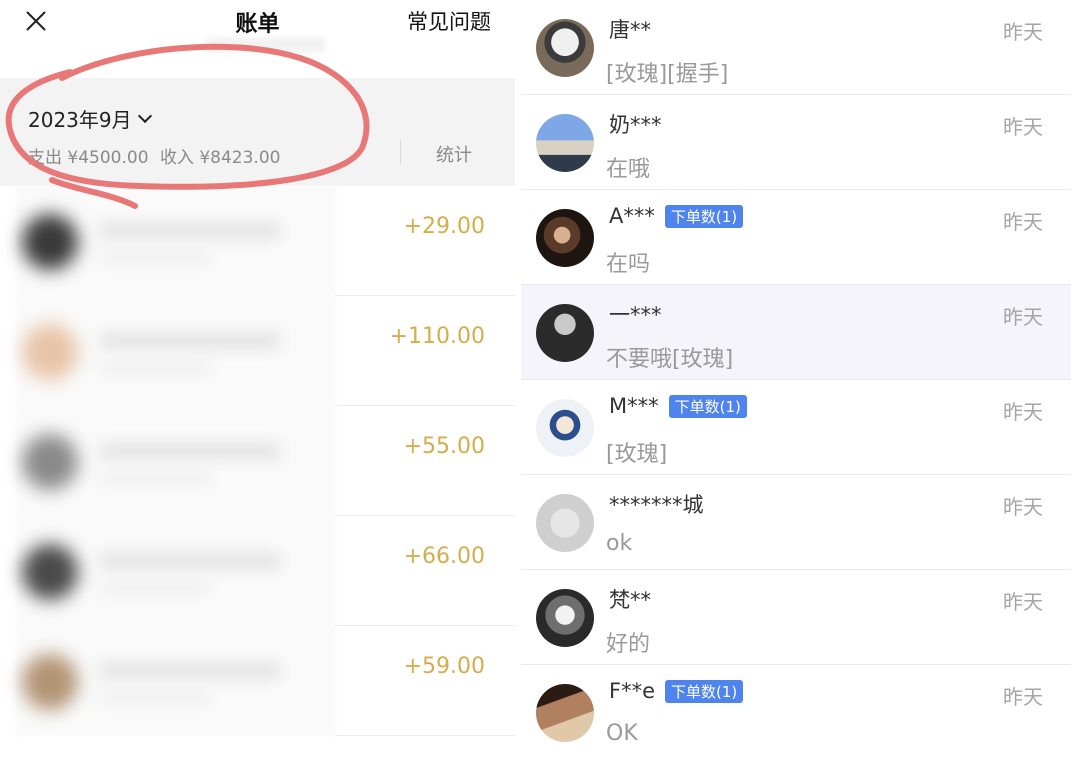  I want to click on chat-row: 唐** [玫瑰][握手] 昨天, so click(796, 47).